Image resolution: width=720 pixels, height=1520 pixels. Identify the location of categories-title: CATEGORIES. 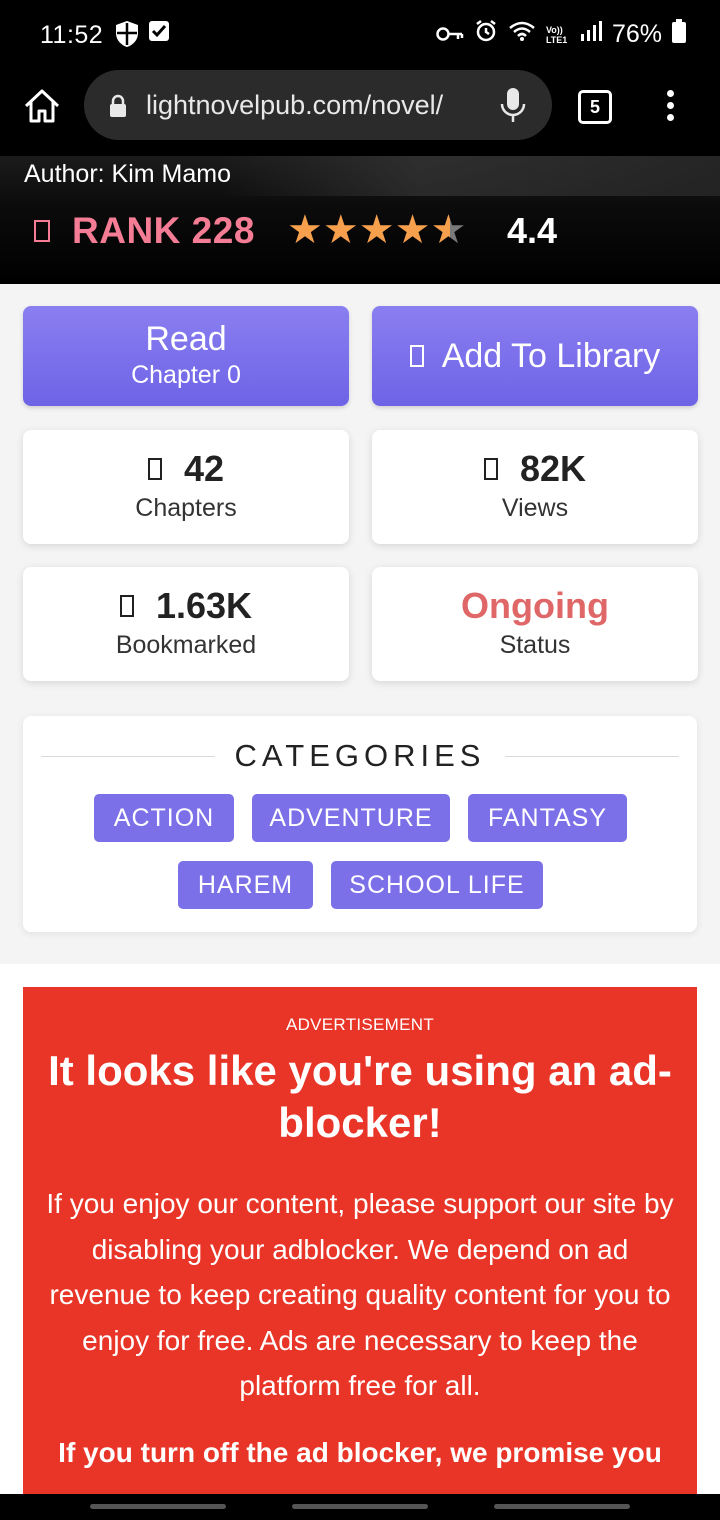
(360, 756).